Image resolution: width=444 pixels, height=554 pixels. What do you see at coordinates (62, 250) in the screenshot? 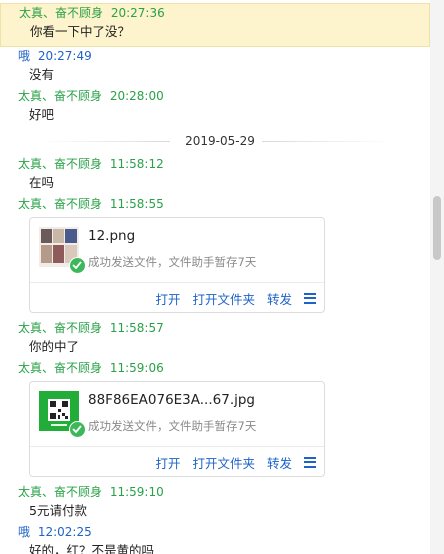
I see `photo-collage-thumbnail` at bounding box center [62, 250].